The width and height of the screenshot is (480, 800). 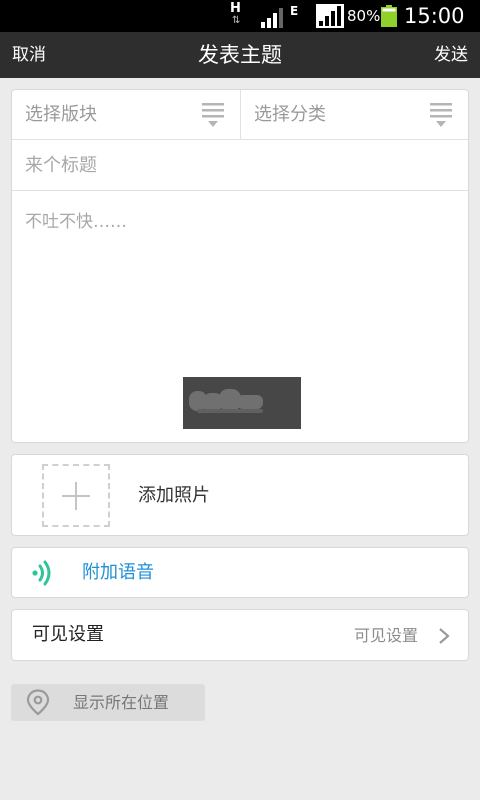 I want to click on selector-row: 选择版块 选择分类, so click(x=240, y=115).